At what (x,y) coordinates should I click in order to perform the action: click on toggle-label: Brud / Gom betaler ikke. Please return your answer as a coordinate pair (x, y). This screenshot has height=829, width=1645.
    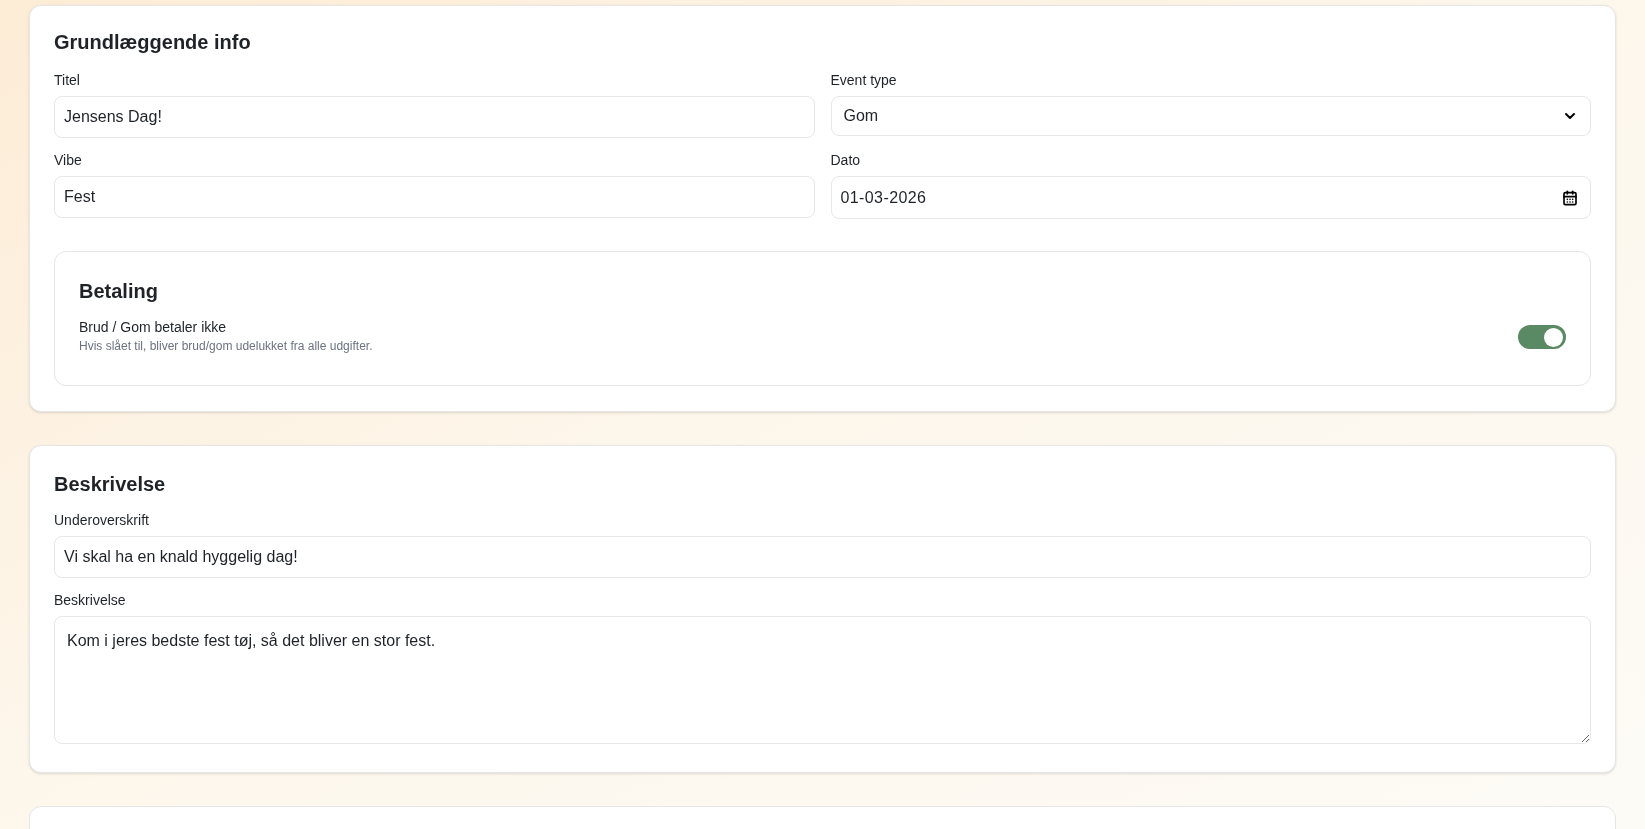
    Looking at the image, I should click on (153, 327).